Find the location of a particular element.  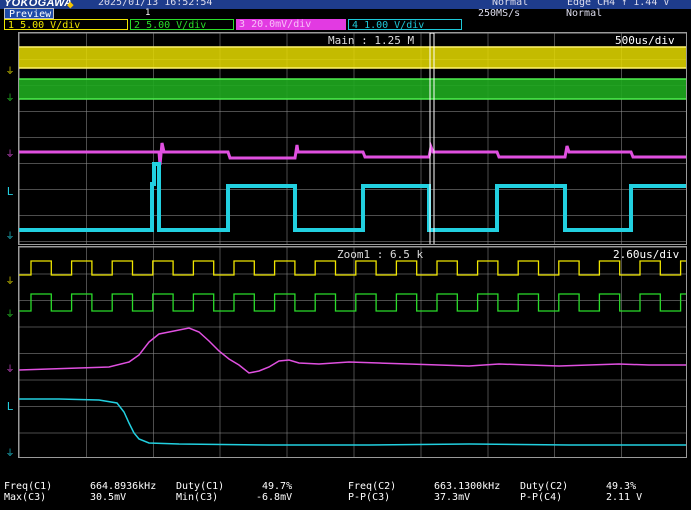

meas-value: 664.8936kHz is located at coordinates (123, 486).